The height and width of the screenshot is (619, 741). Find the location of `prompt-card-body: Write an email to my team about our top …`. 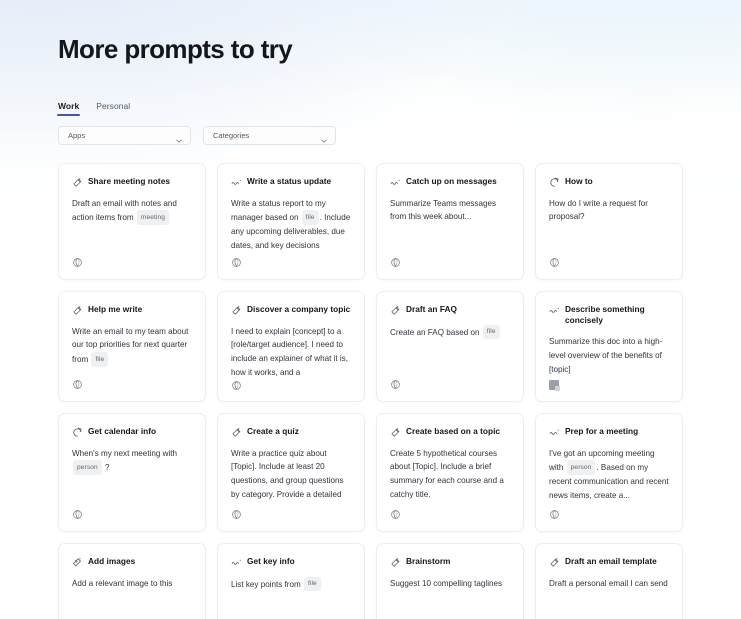

prompt-card-body: Write an email to my team about our top … is located at coordinates (132, 352).